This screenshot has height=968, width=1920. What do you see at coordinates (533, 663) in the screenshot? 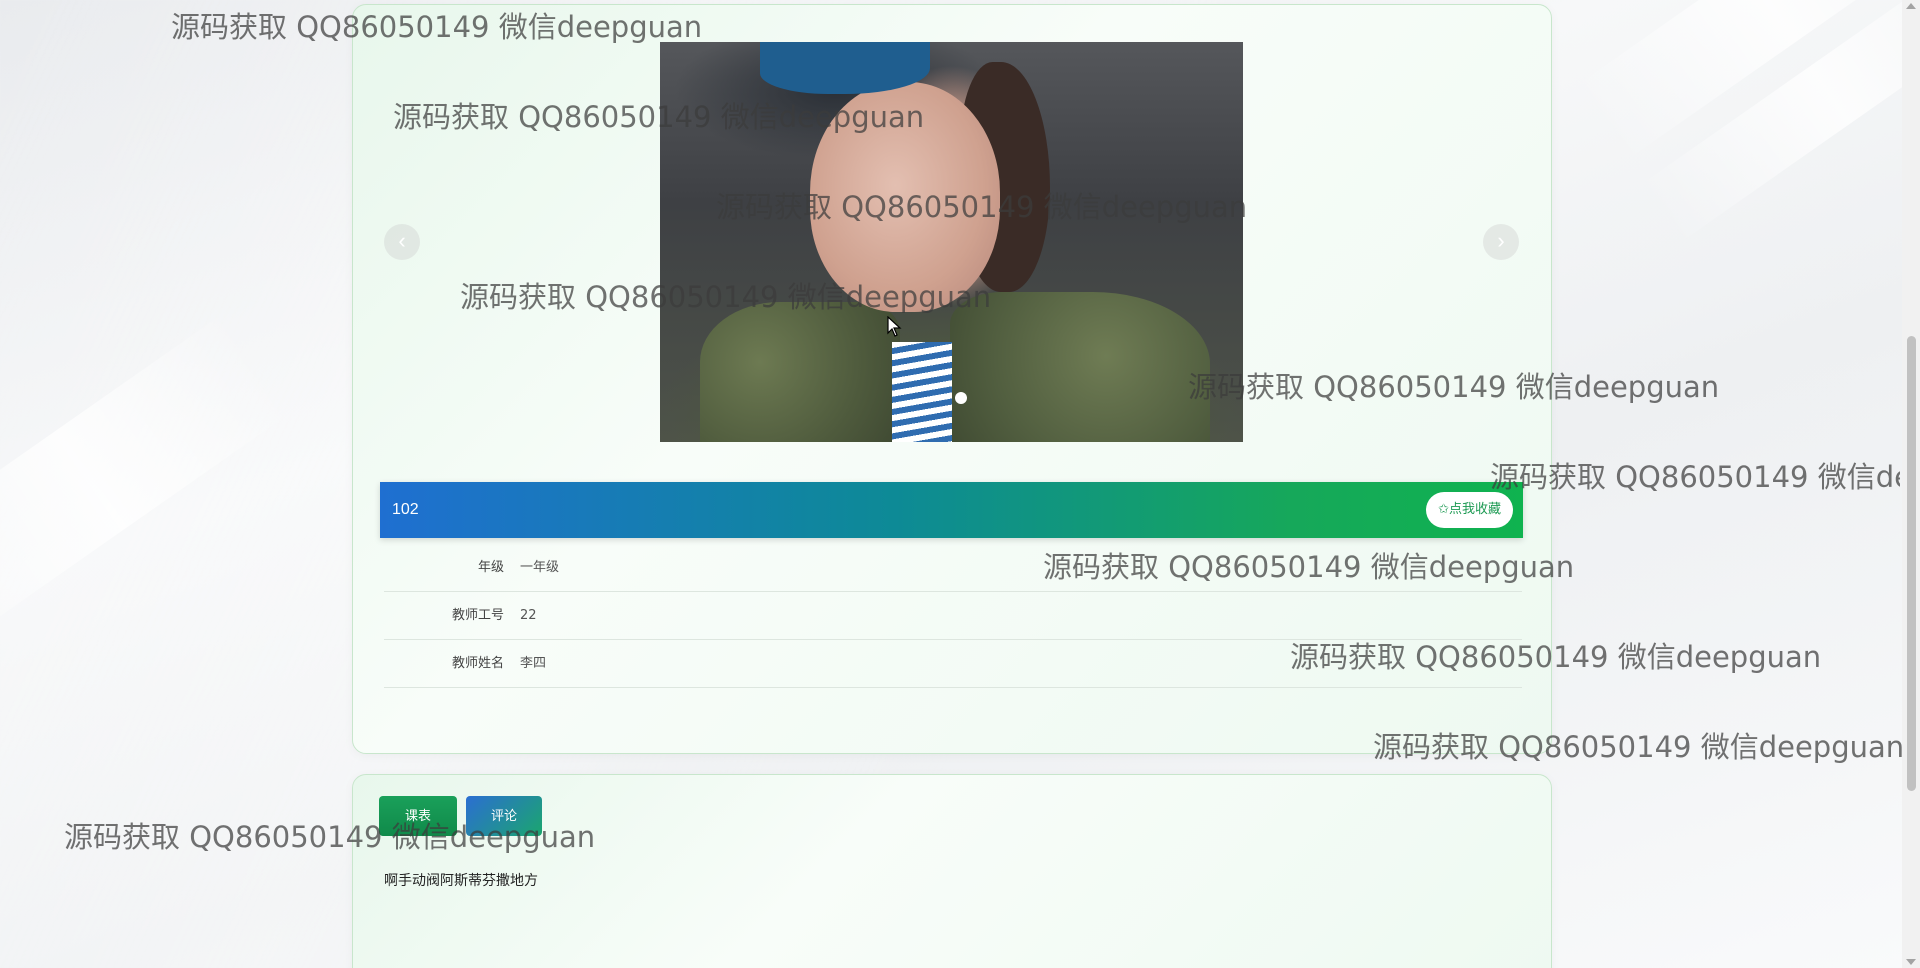
I see `info-value: 李四` at bounding box center [533, 663].